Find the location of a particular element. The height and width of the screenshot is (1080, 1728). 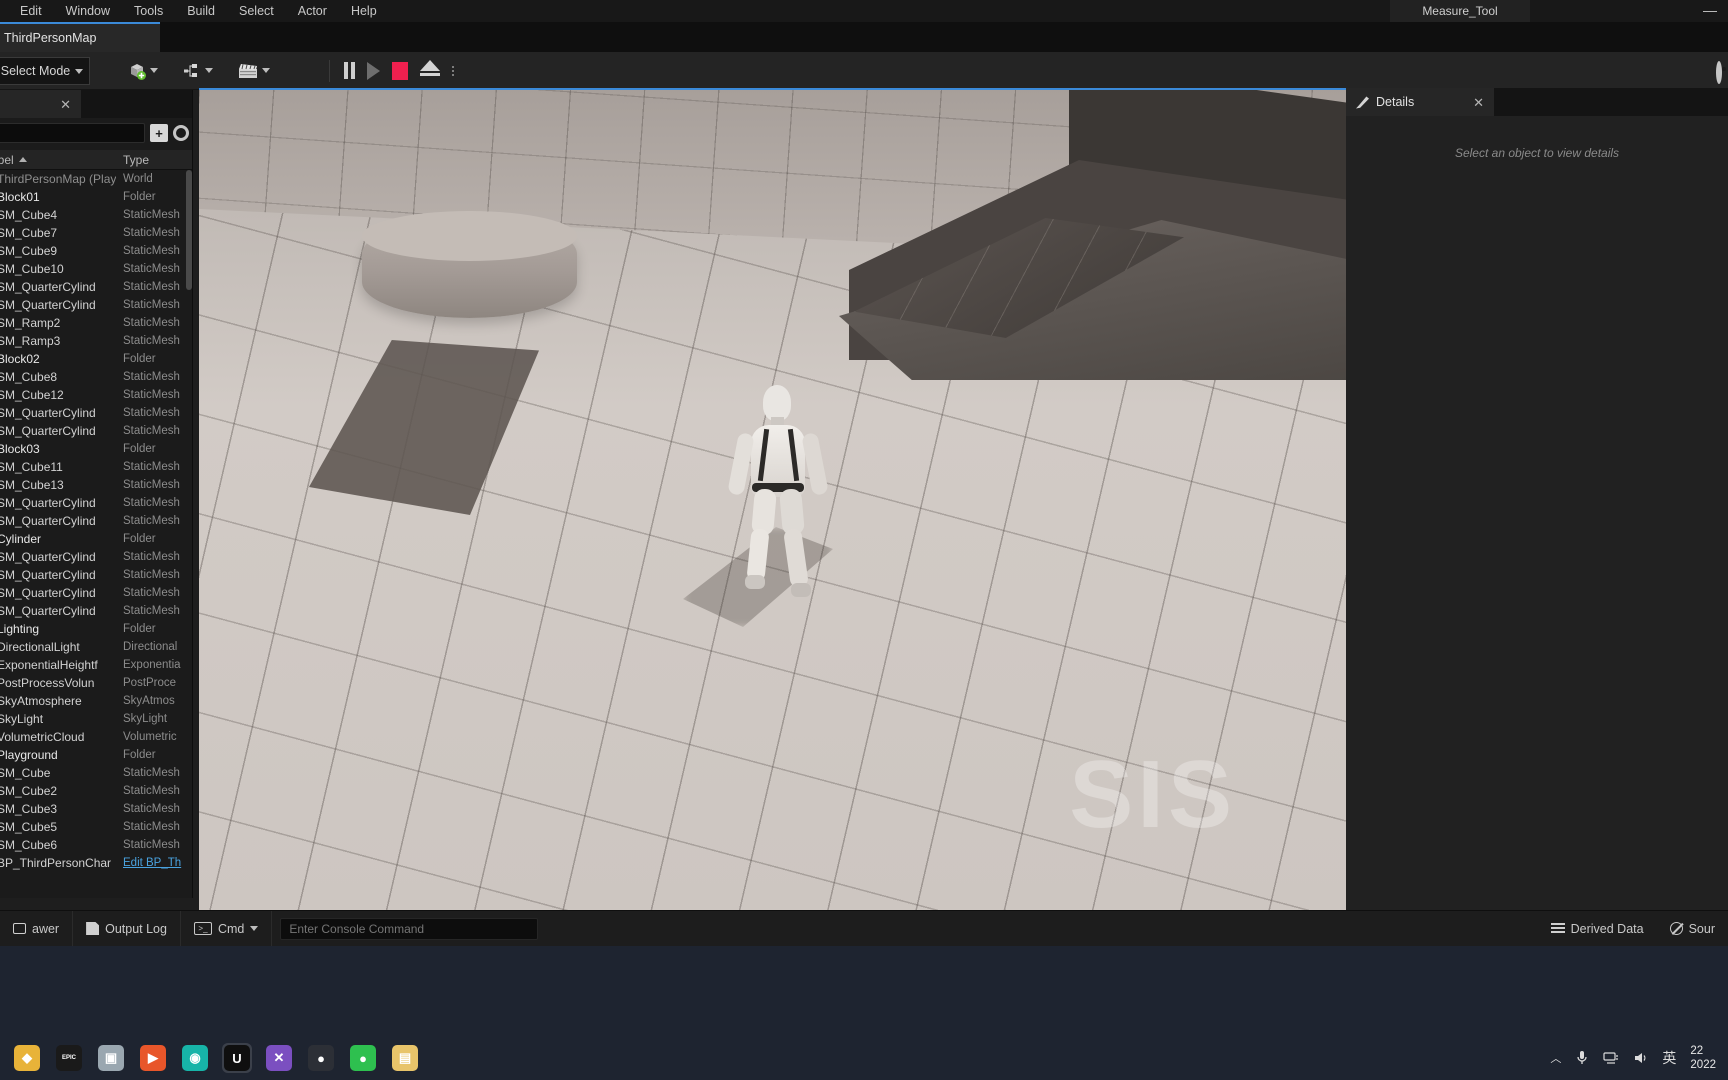

outliner-row: ☁VolumetricCloudVolumetric is located at coordinates (96, 737).